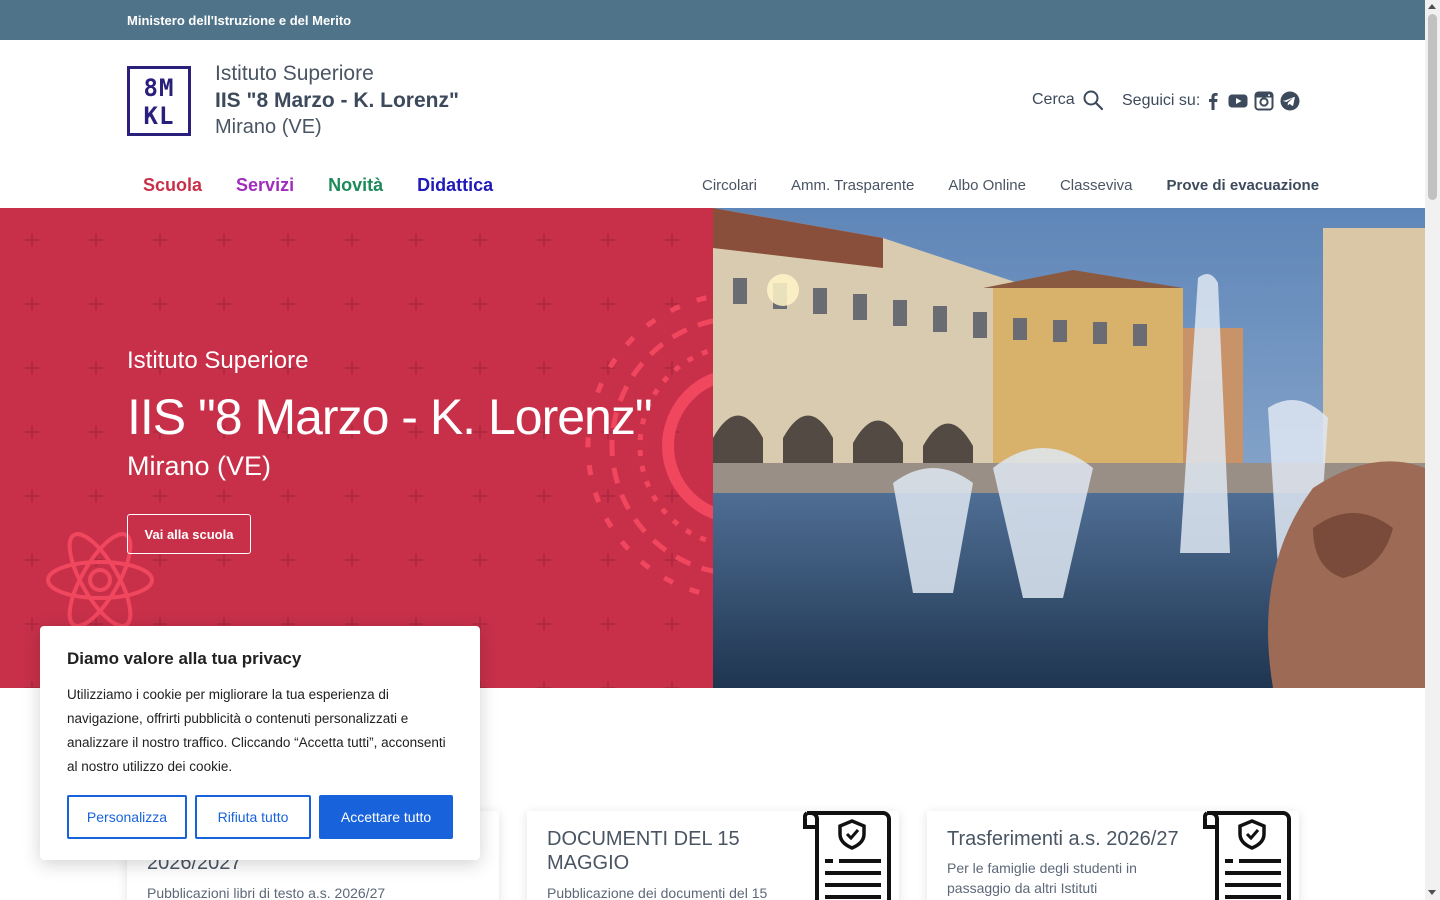 The width and height of the screenshot is (1440, 900). I want to click on nav-scuola: Scuola, so click(172, 185).